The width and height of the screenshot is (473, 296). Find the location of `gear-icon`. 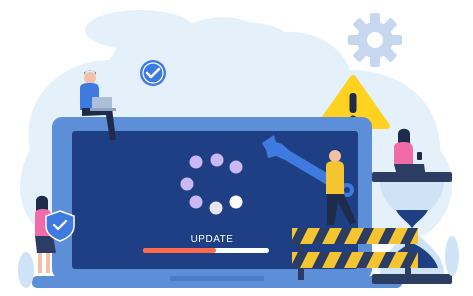

gear-icon is located at coordinates (375, 40).